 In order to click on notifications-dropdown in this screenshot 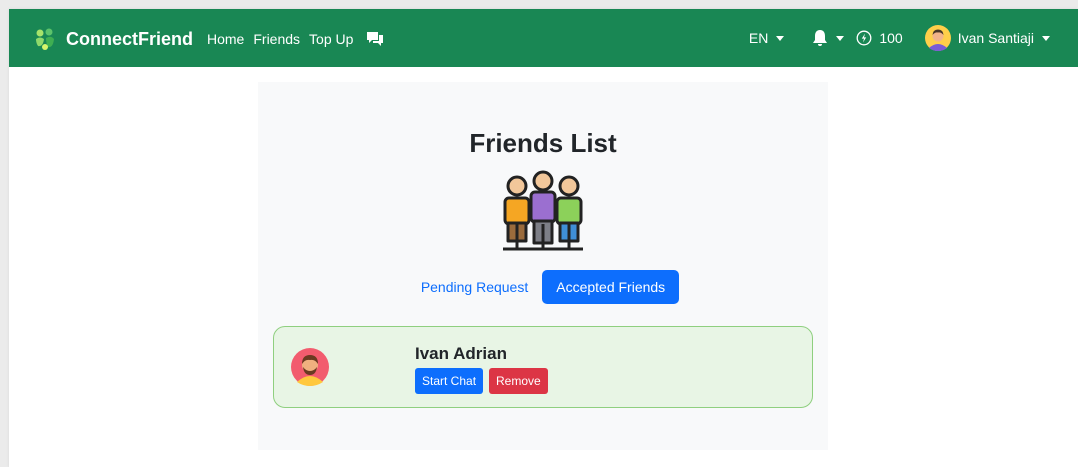, I will do `click(828, 38)`.